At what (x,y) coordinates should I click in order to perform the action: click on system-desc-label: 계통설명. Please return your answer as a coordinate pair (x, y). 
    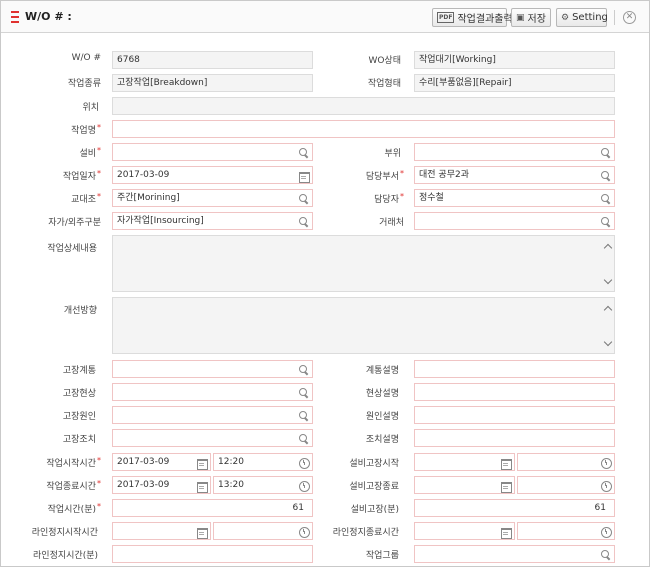
    Looking at the image, I should click on (382, 371).